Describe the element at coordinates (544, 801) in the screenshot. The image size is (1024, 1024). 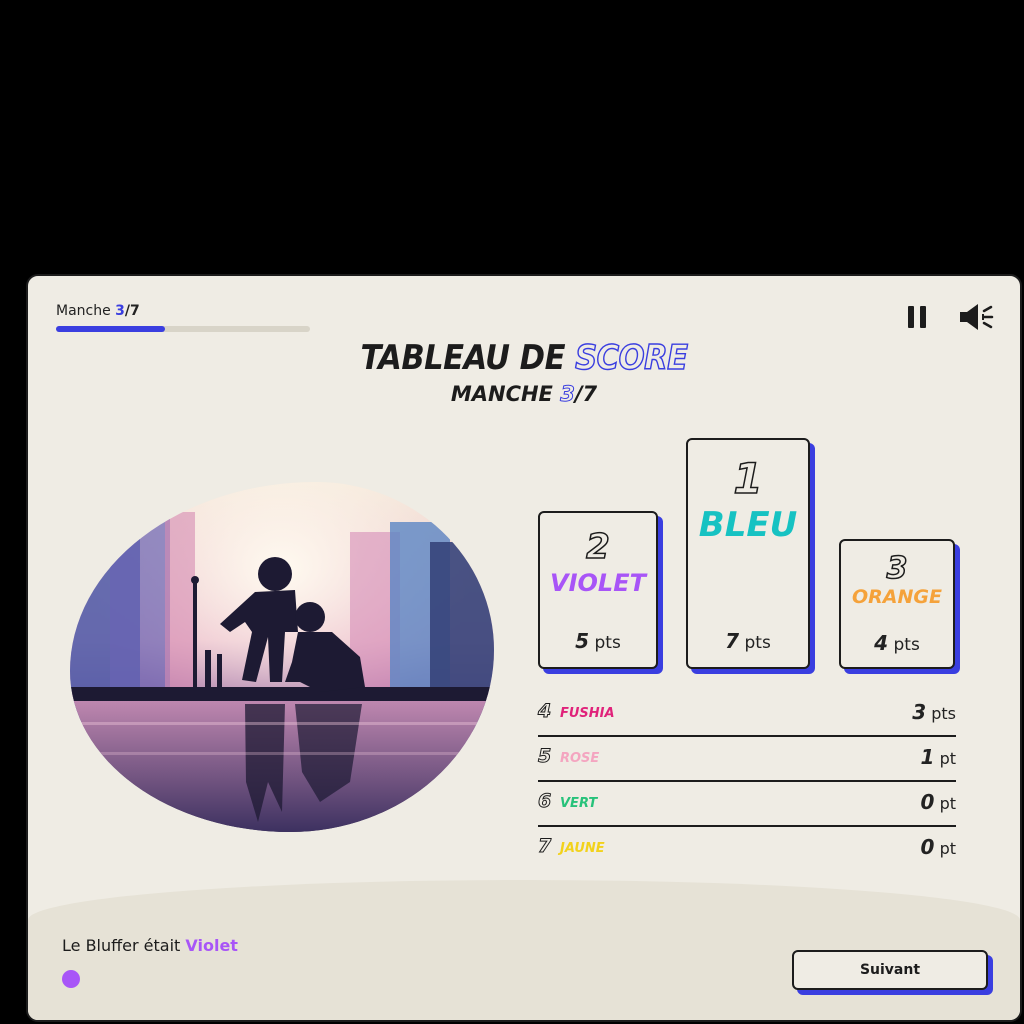
I see `score-rank: 6` at that location.